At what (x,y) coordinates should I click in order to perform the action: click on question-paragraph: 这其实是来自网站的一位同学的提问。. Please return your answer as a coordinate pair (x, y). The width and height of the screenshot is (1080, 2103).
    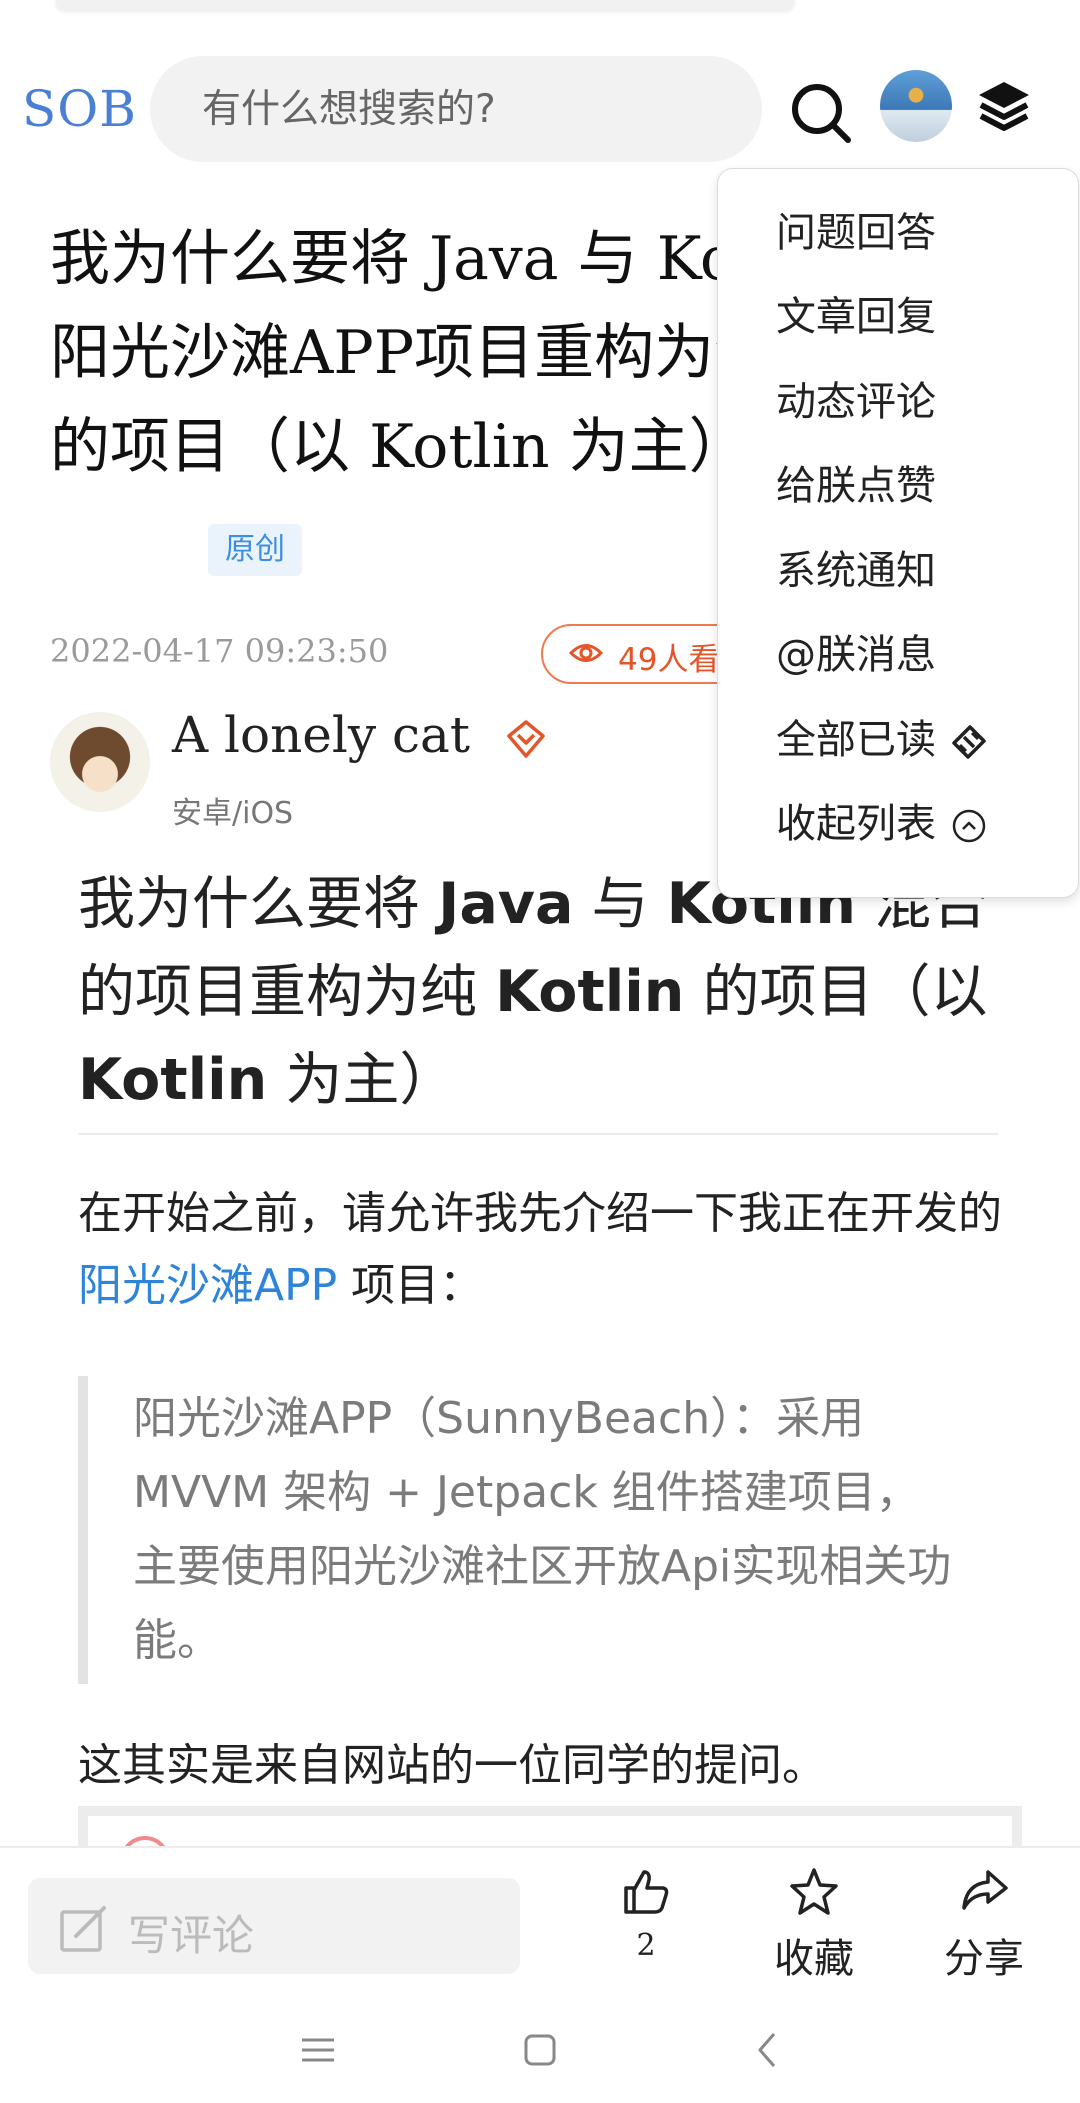
    Looking at the image, I should click on (452, 1765).